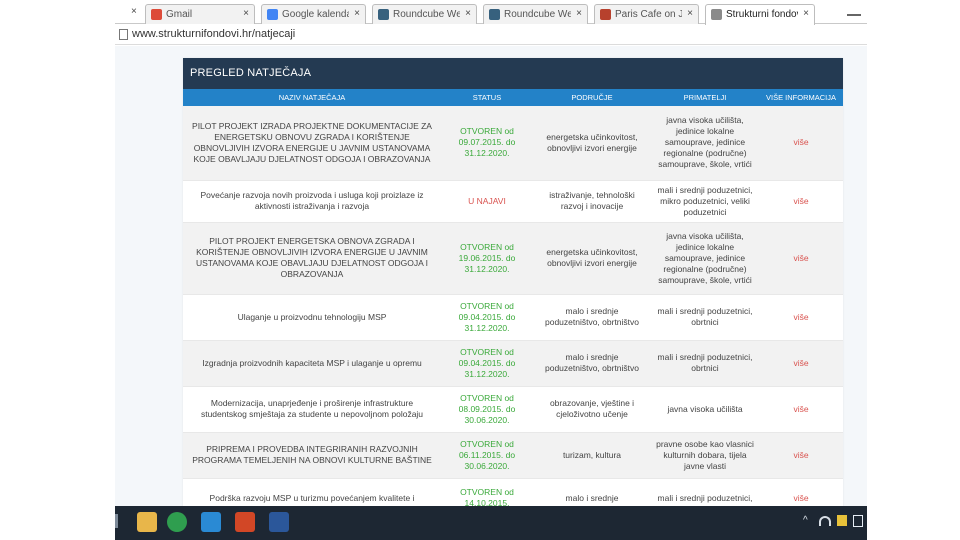  Describe the element at coordinates (279, 522) in the screenshot. I see `word-icon` at that location.